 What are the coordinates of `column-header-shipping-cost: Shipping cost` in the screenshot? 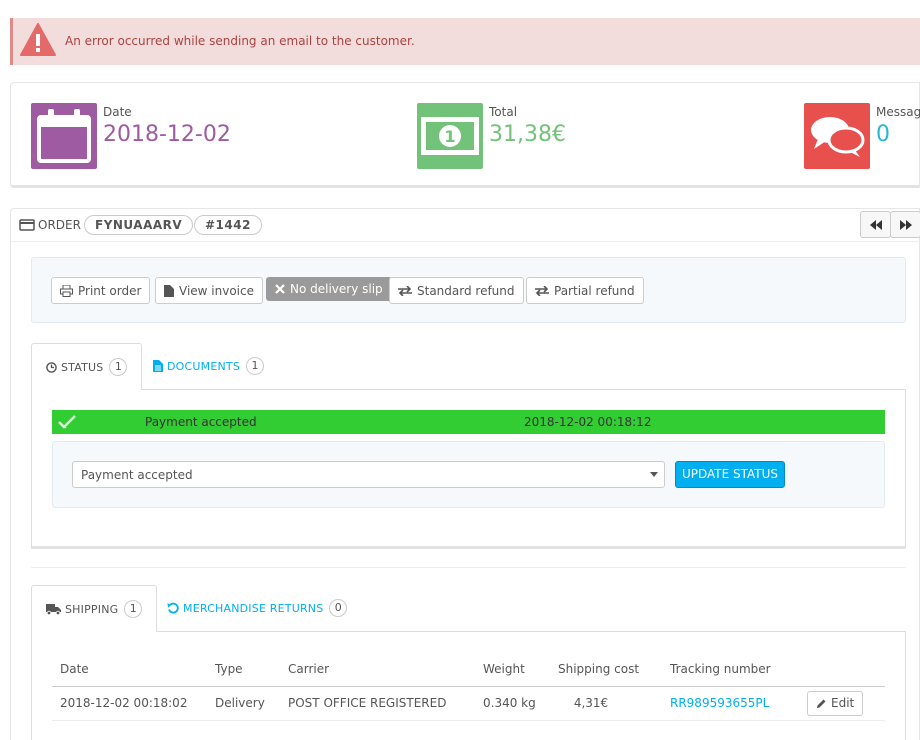 It's located at (606, 669).